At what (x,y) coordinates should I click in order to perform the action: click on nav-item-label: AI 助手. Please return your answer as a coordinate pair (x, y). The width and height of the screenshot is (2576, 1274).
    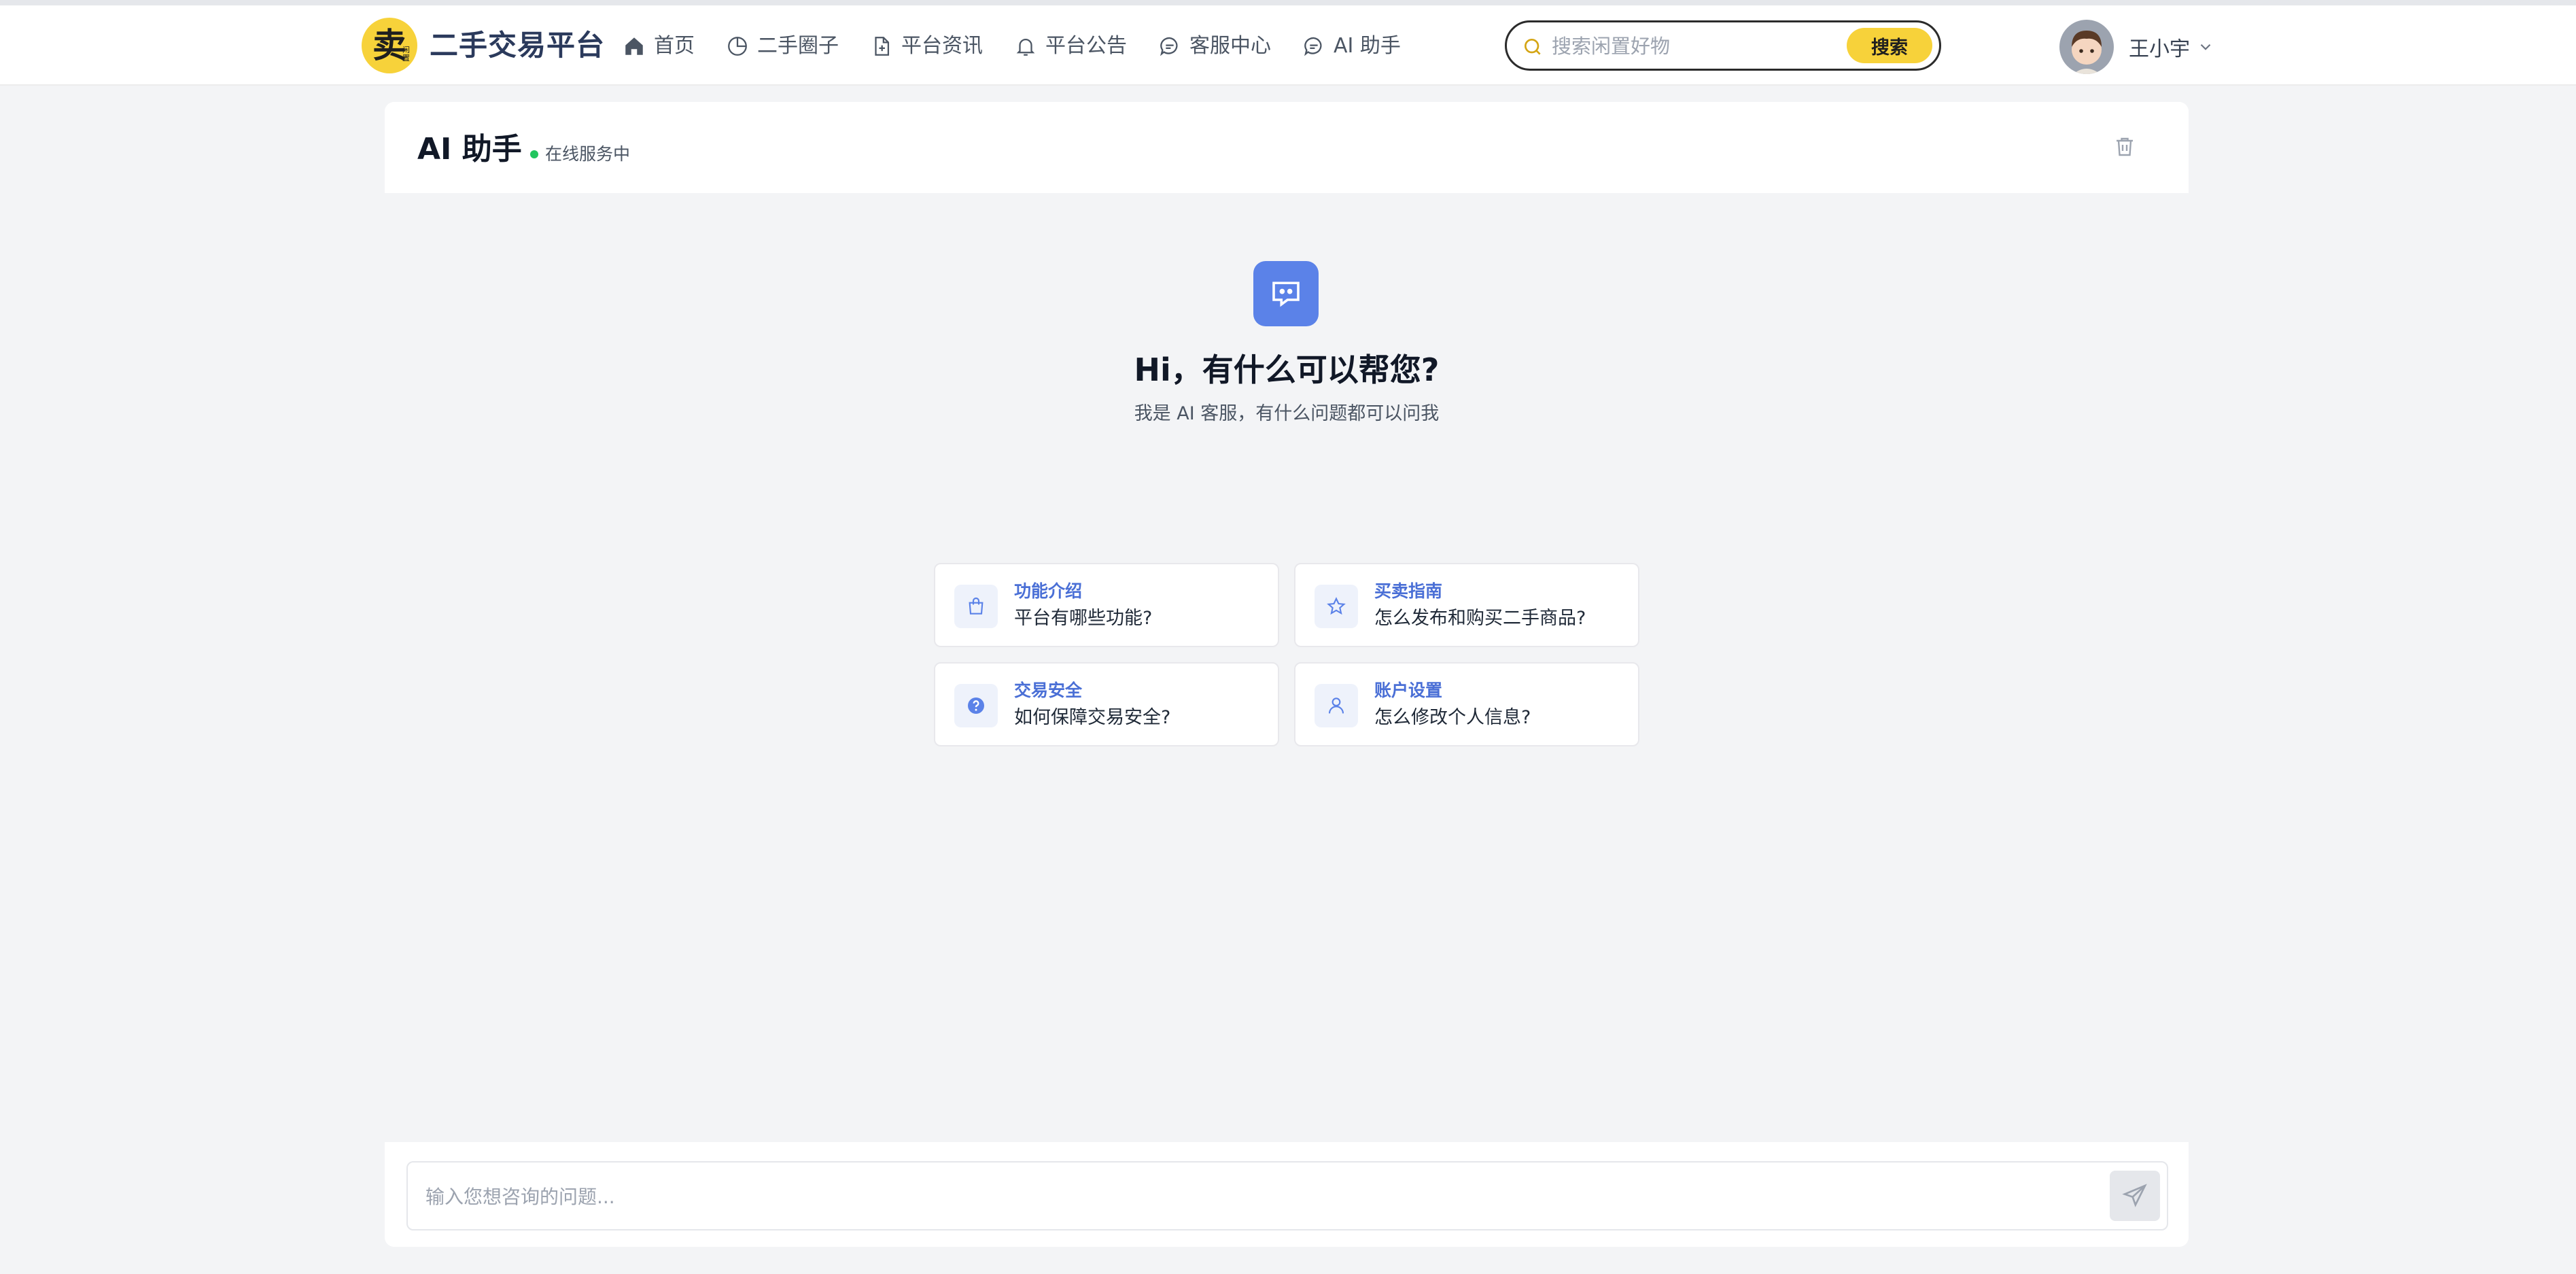
    Looking at the image, I should click on (1367, 46).